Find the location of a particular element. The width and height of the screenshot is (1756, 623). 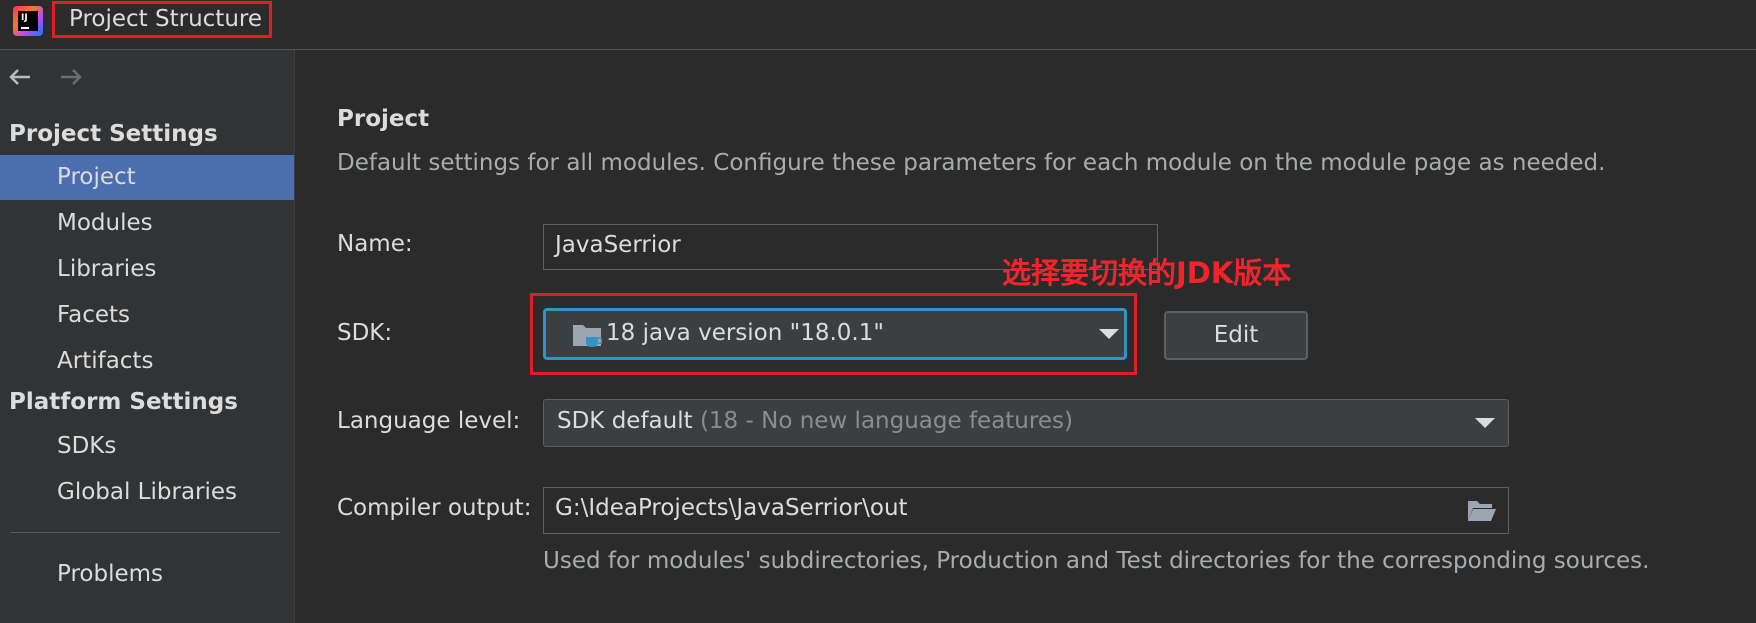

sidebar-item-label: Global Libraries is located at coordinates (147, 492).